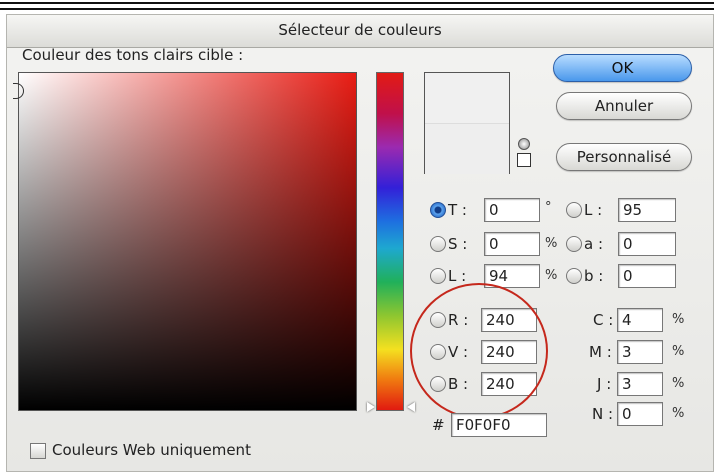  Describe the element at coordinates (38, 451) in the screenshot. I see `web-only-checkbox` at that location.